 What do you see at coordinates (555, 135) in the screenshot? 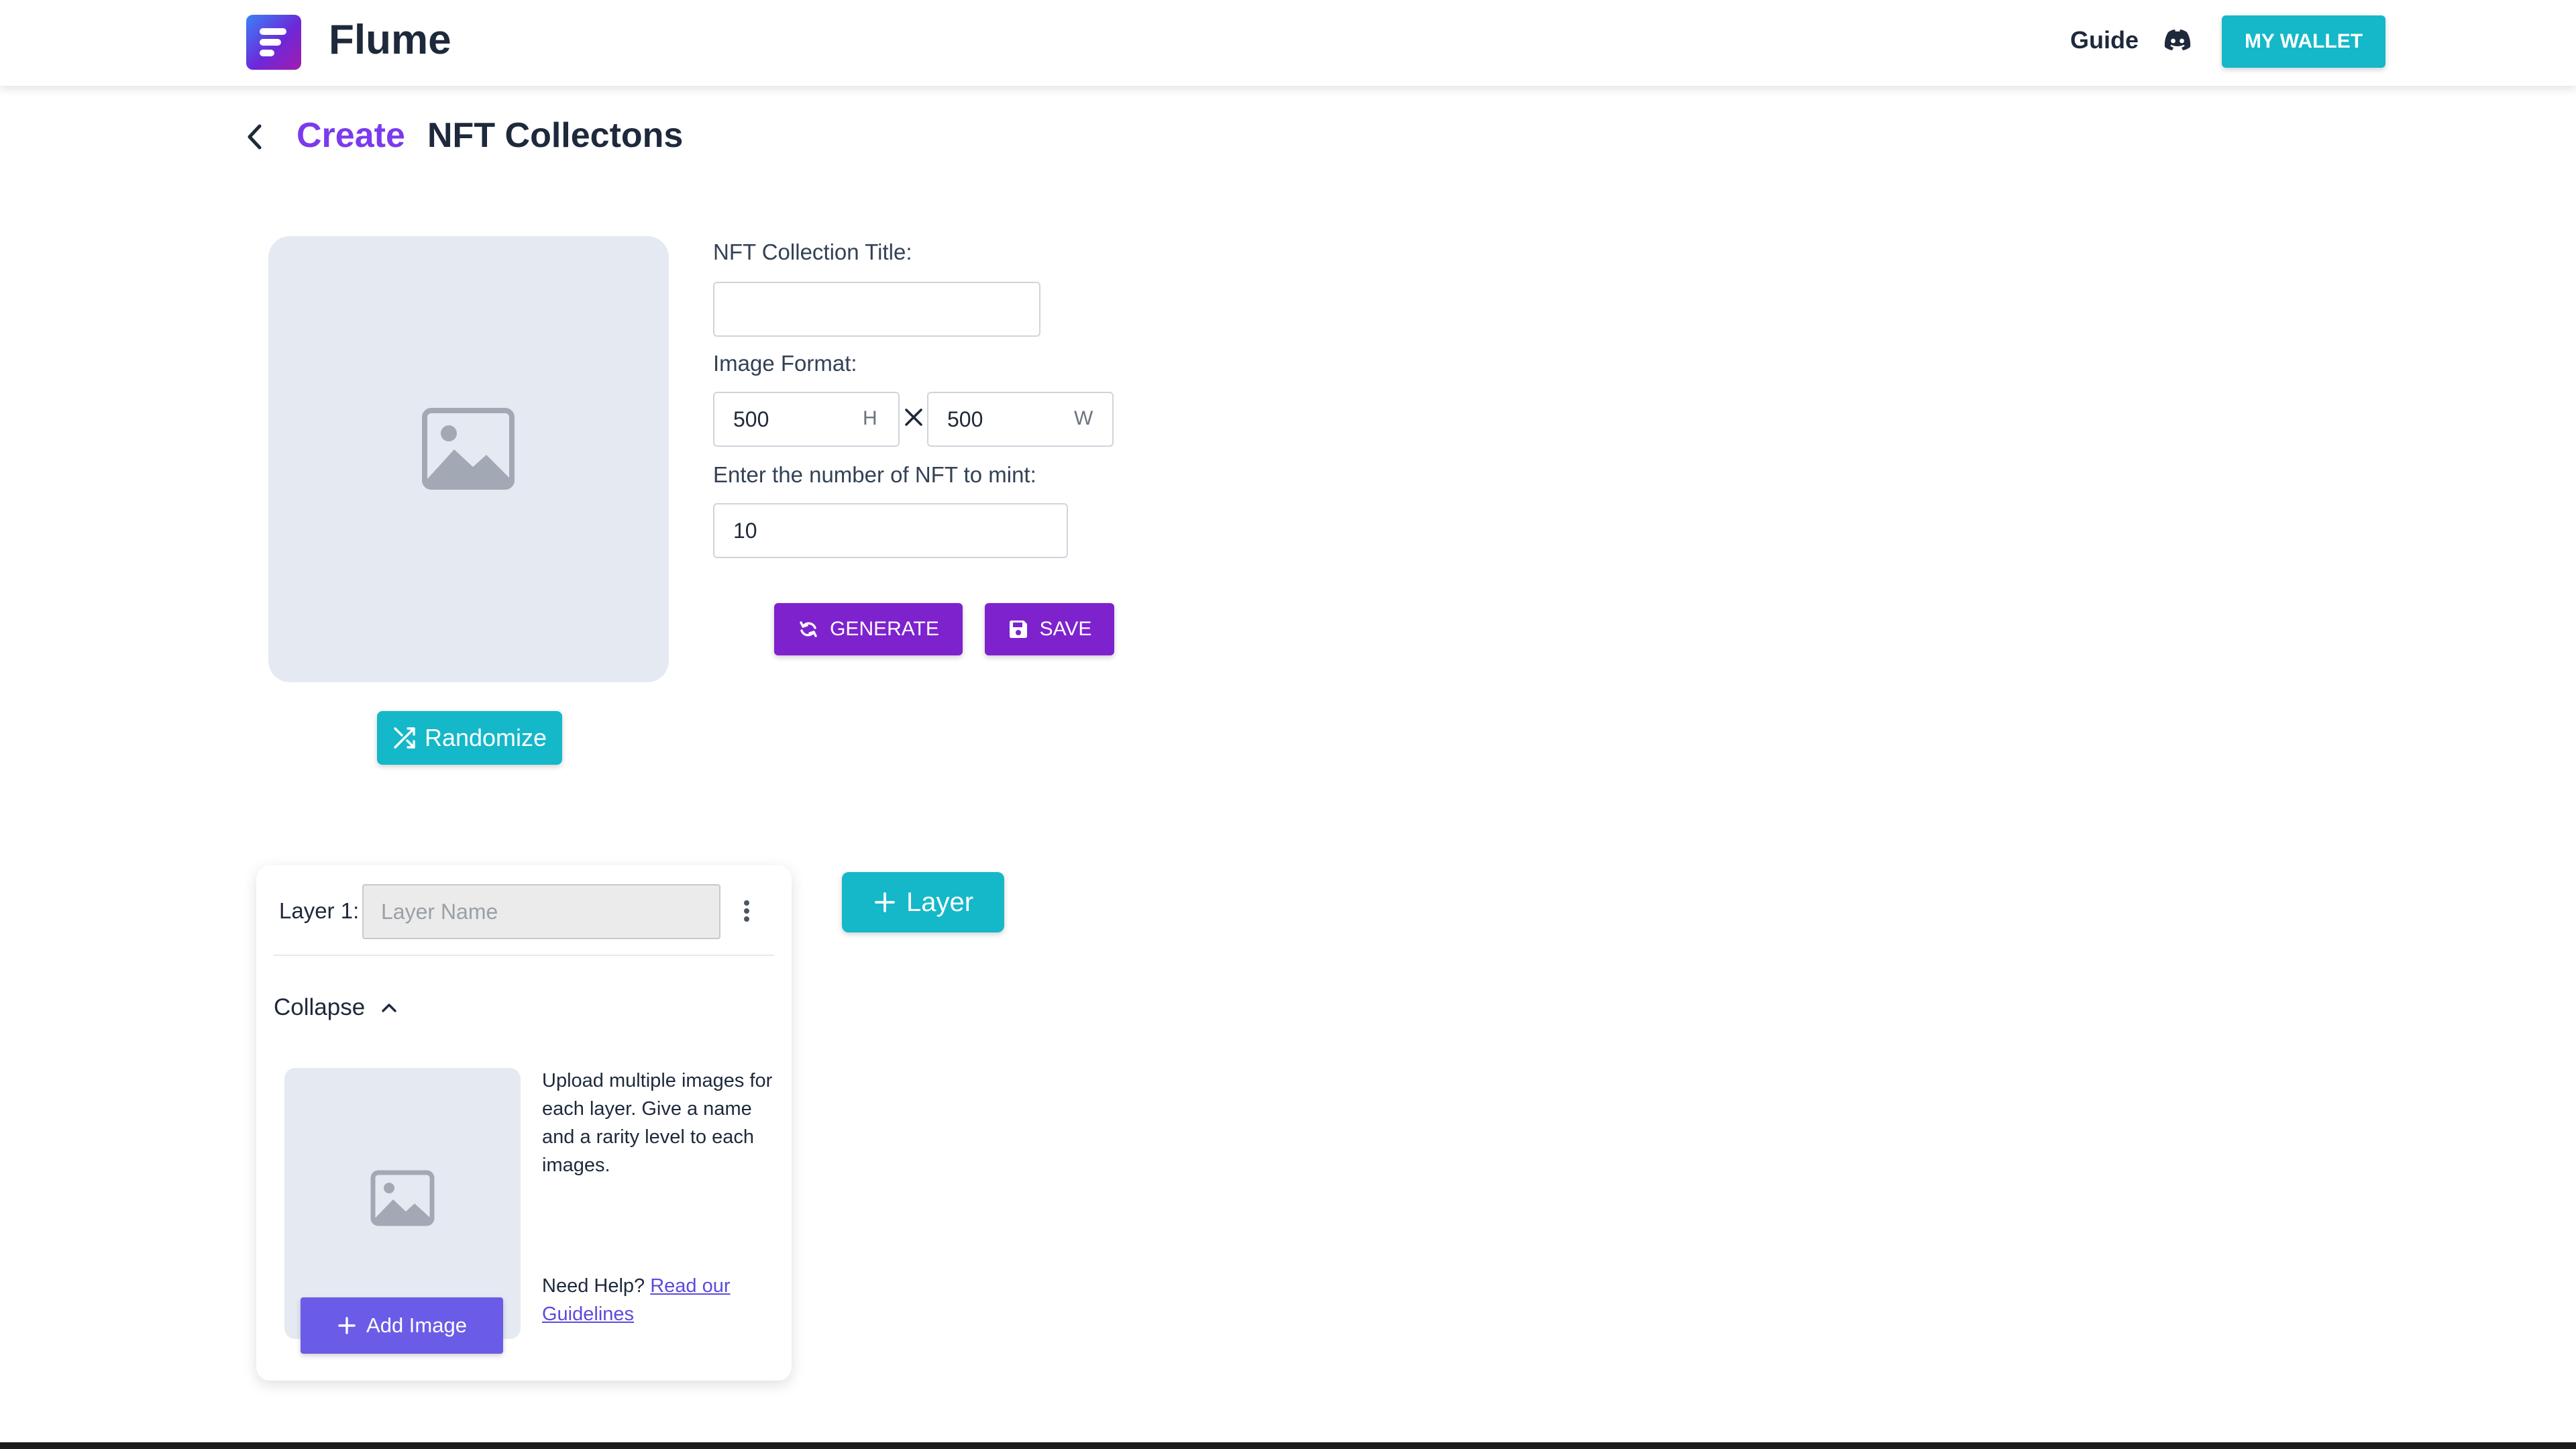
I see `page-title: NFT Collectons` at bounding box center [555, 135].